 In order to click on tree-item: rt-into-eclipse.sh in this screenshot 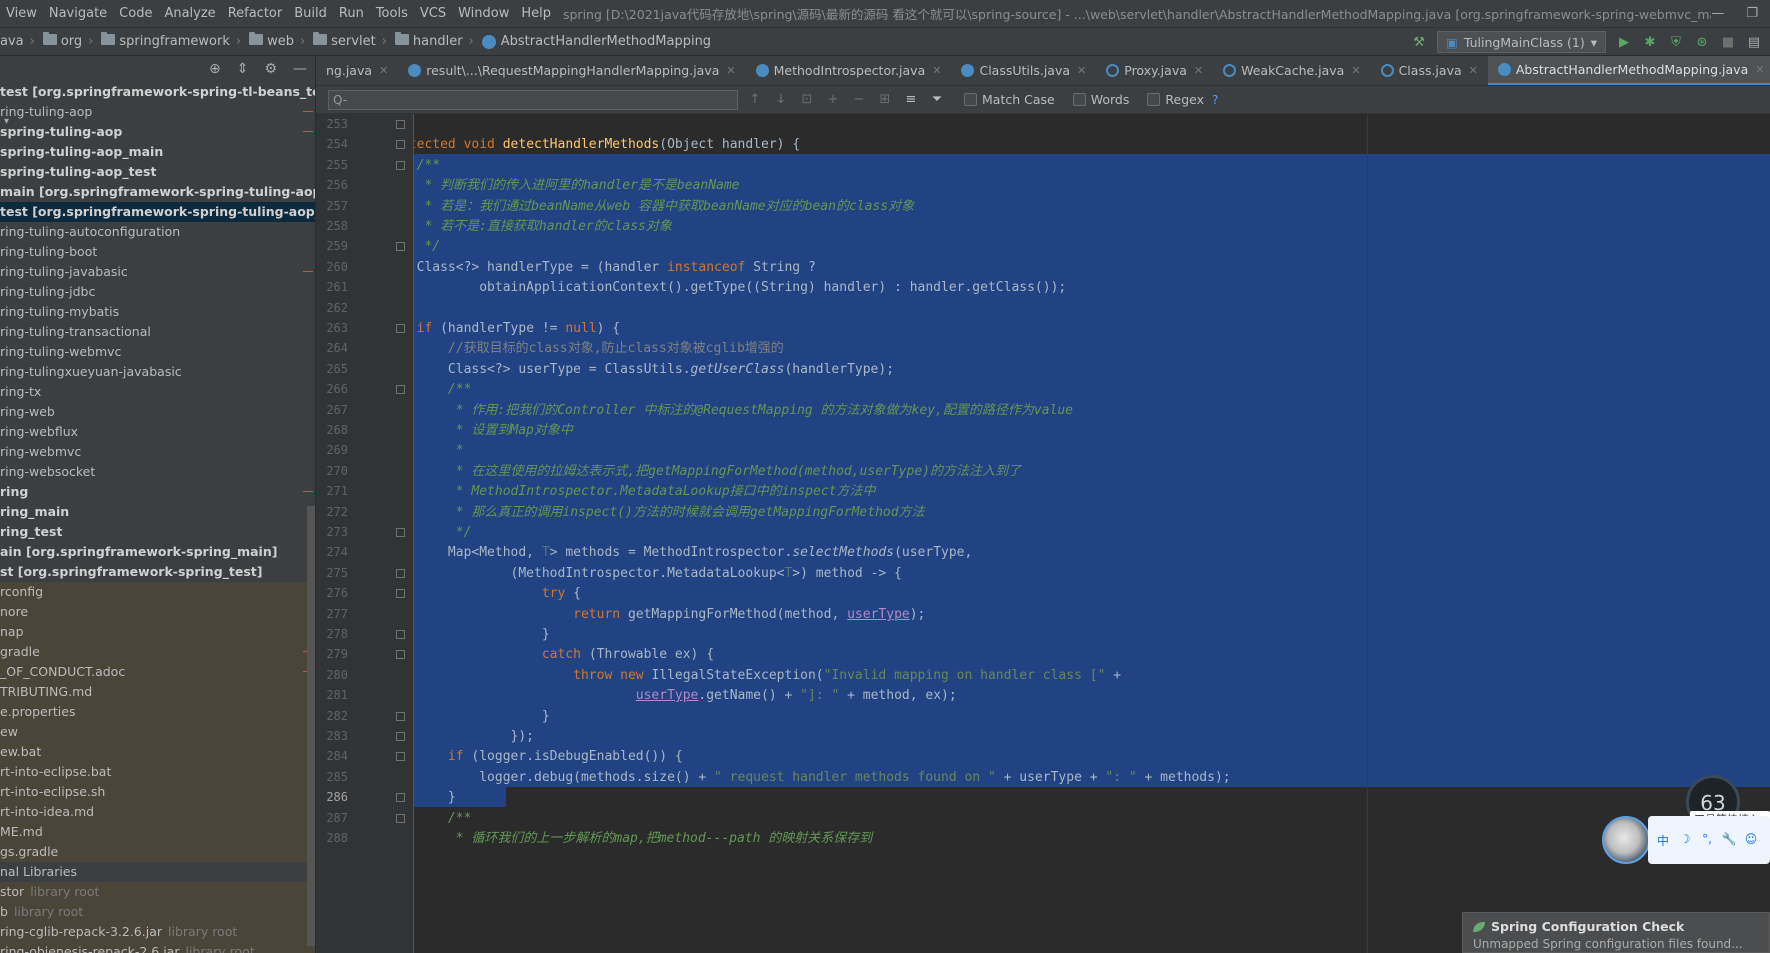, I will do `click(157, 792)`.